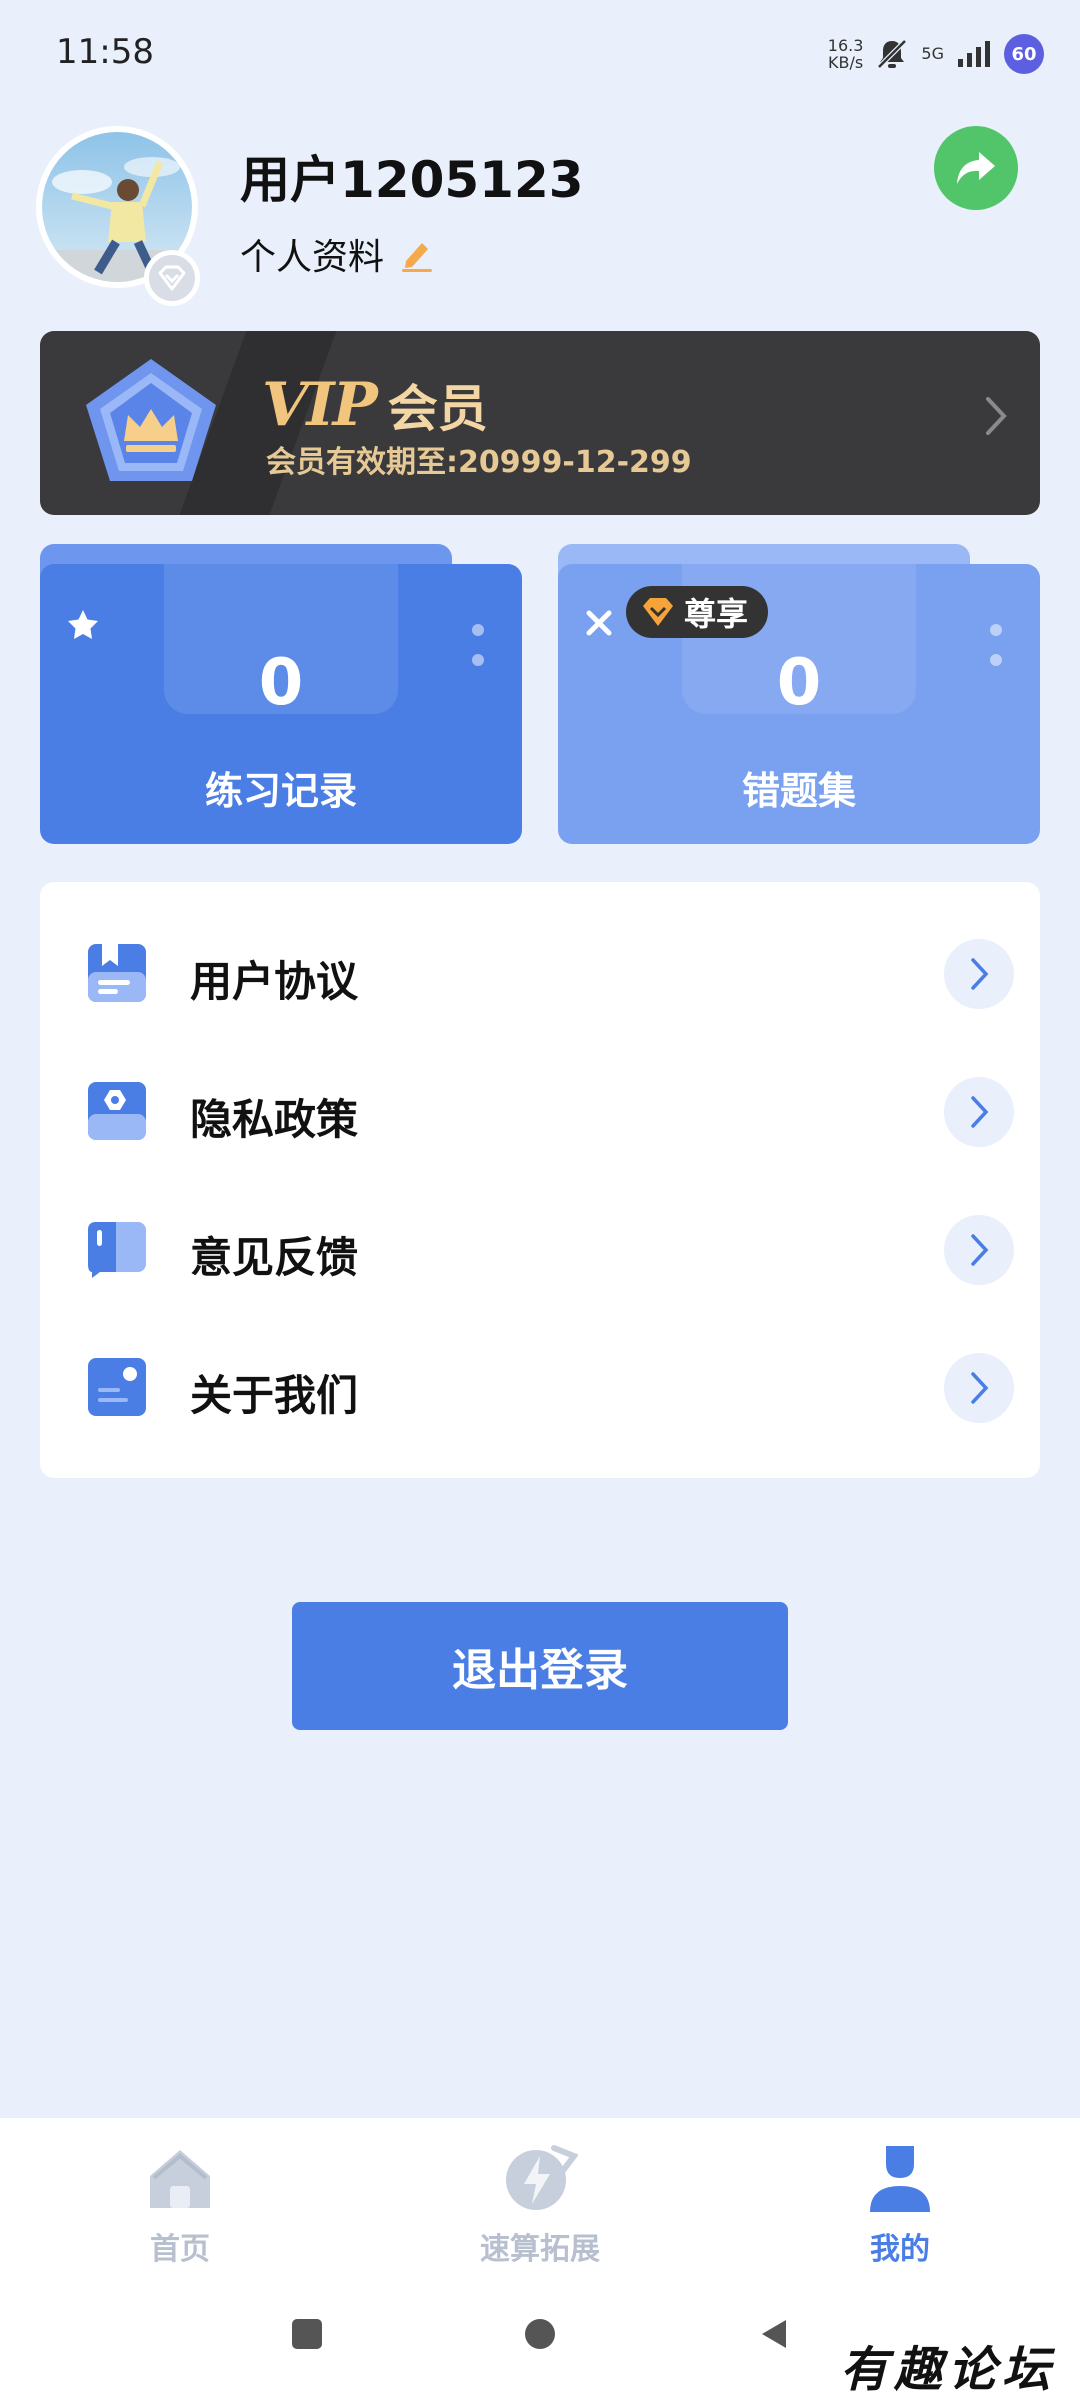  Describe the element at coordinates (798, 791) in the screenshot. I see `mistakes-label: 错题集` at that location.